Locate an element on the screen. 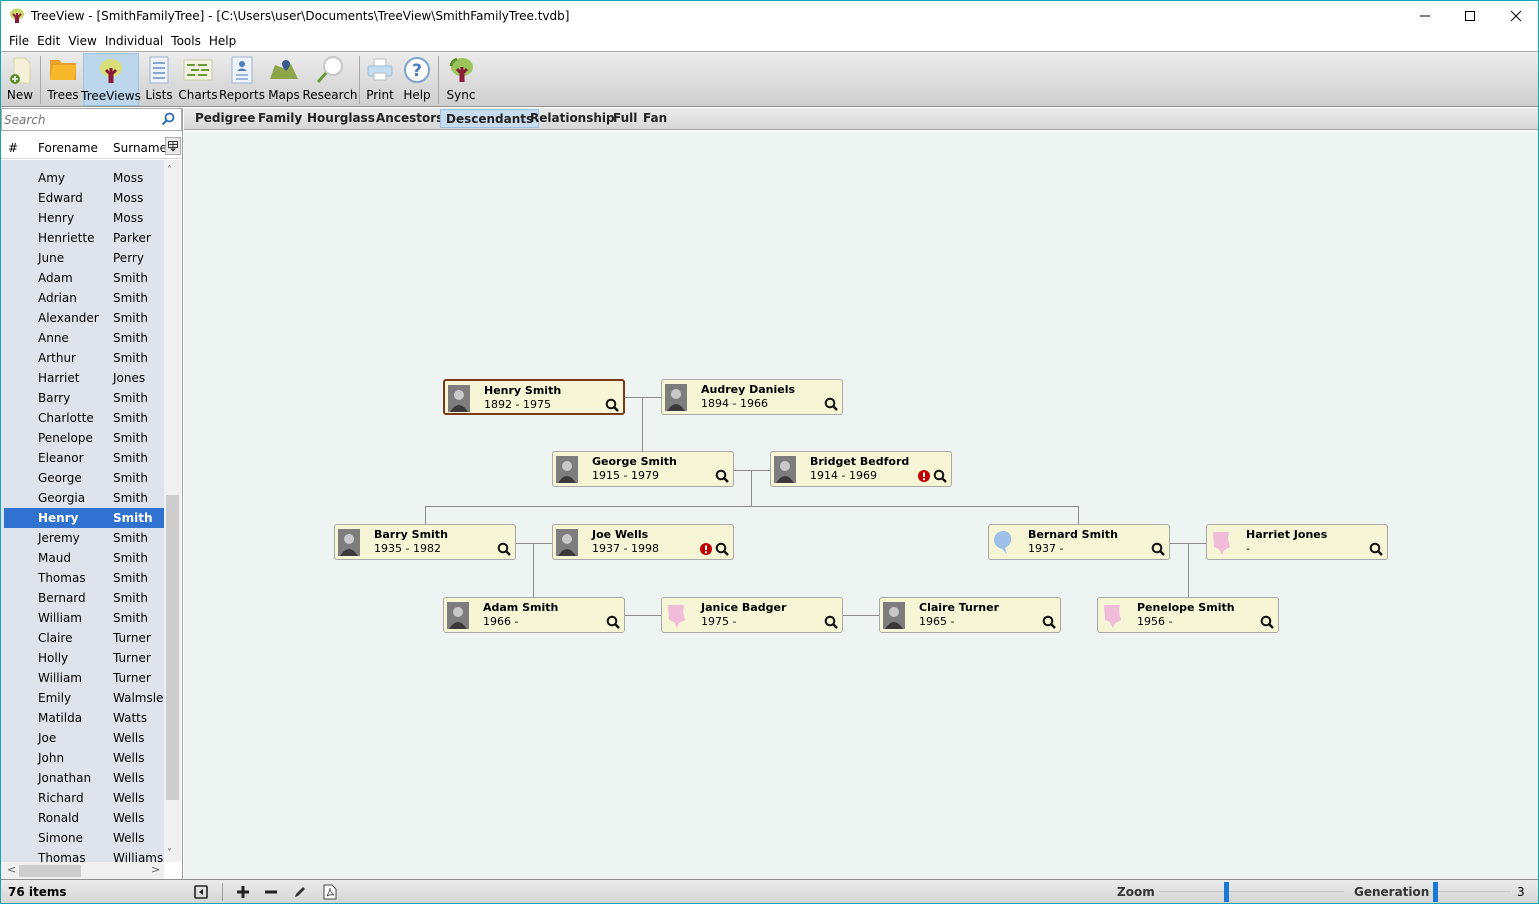 This screenshot has width=1539, height=904. toolbar-reports-button: Reports is located at coordinates (242, 79).